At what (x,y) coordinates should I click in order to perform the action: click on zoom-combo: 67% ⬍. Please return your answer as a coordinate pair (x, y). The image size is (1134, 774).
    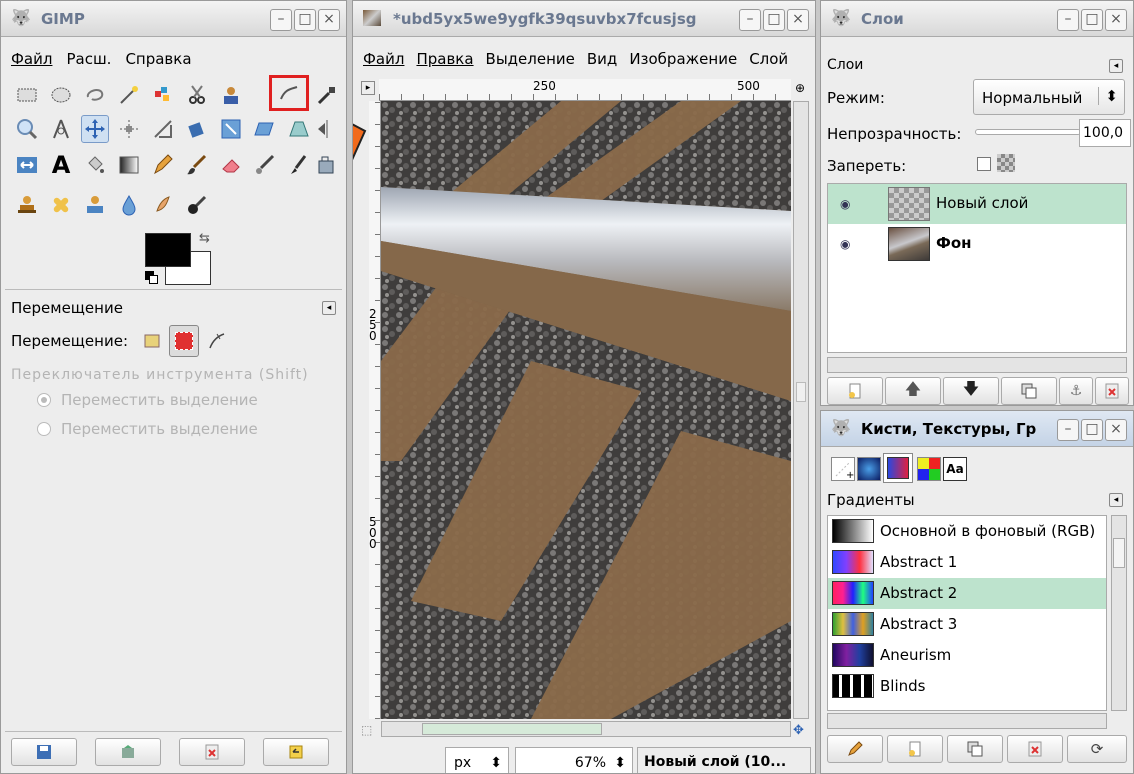
    Looking at the image, I should click on (574, 760).